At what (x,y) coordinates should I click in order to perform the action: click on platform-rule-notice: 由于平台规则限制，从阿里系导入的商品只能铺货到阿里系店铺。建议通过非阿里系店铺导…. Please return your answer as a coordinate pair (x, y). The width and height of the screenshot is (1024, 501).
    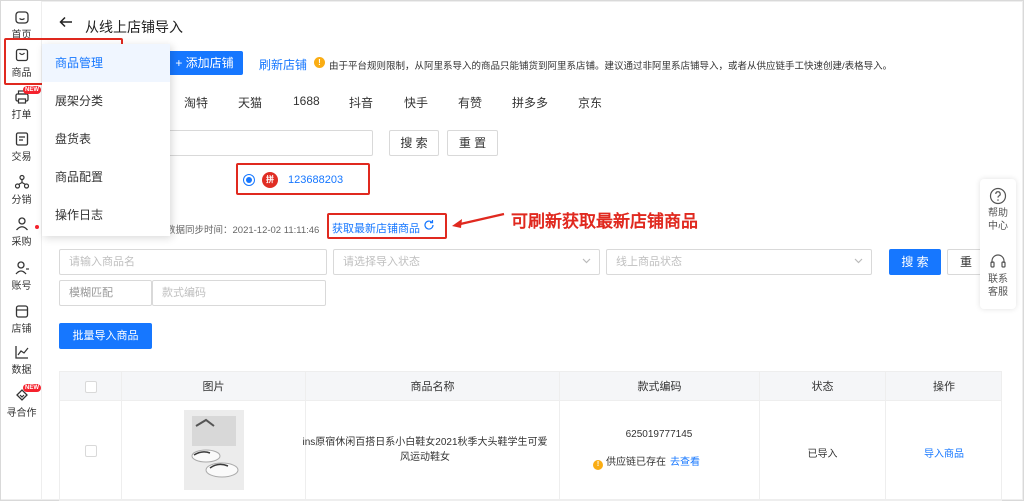
    Looking at the image, I should click on (611, 66).